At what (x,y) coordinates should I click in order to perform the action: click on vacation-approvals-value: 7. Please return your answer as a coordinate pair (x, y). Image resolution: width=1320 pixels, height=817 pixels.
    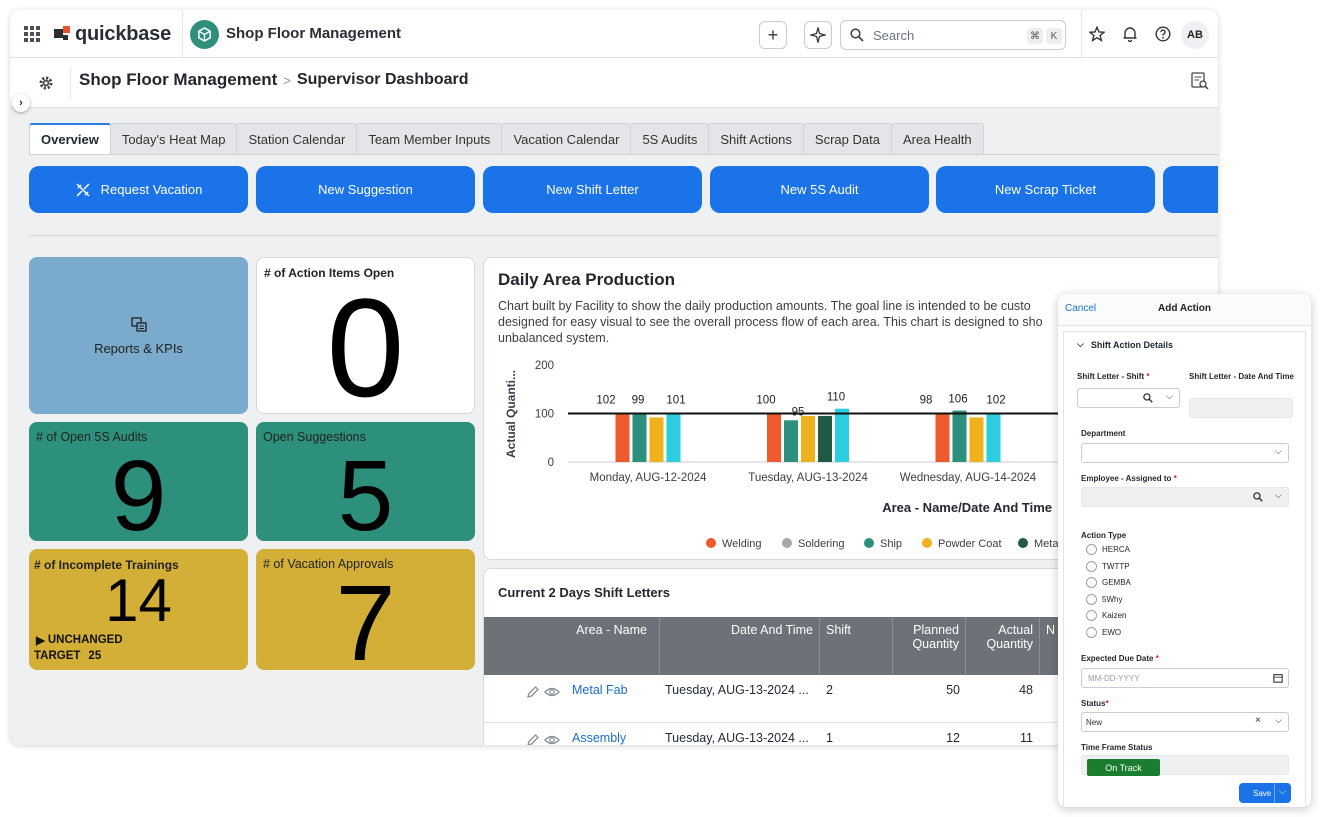
    Looking at the image, I should click on (365, 616).